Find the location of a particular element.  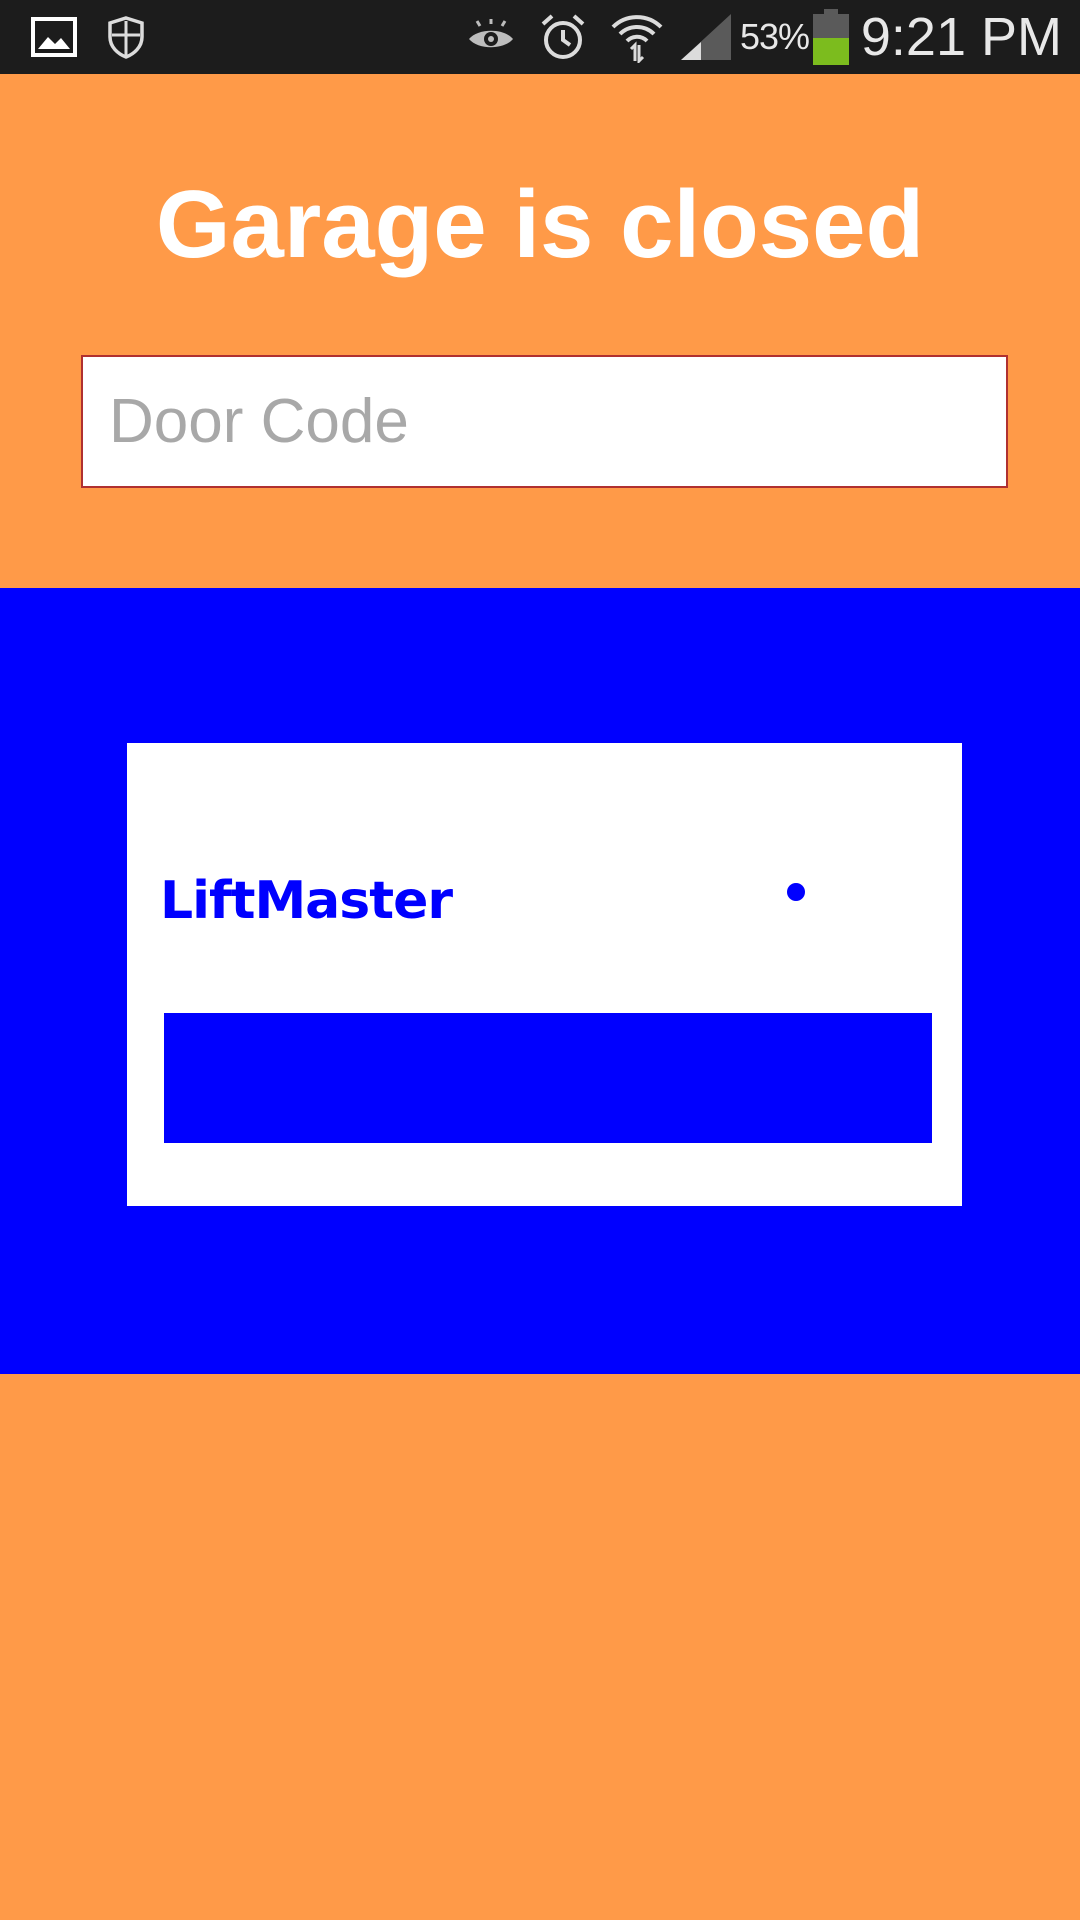

door-code-input is located at coordinates (544, 421).